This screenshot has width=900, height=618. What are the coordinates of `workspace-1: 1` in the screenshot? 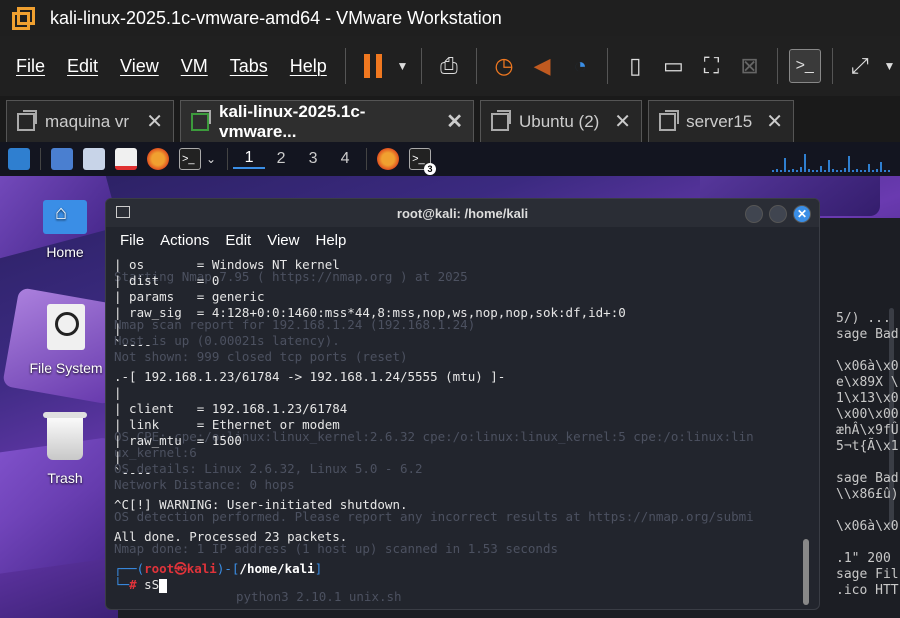 It's located at (249, 159).